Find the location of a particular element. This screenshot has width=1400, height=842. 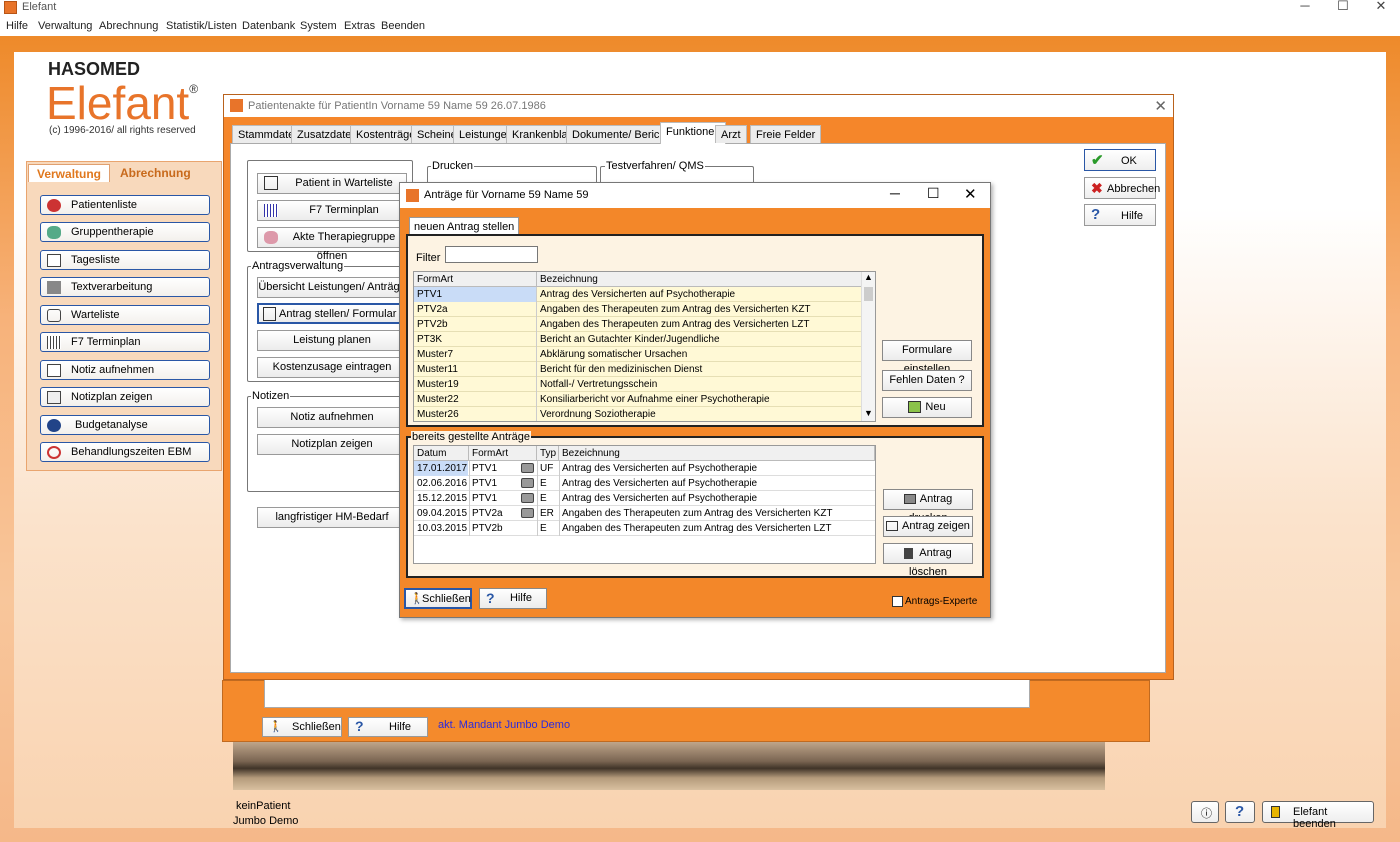

fehlen-daten-button: Fehlen Daten ? is located at coordinates (927, 380).